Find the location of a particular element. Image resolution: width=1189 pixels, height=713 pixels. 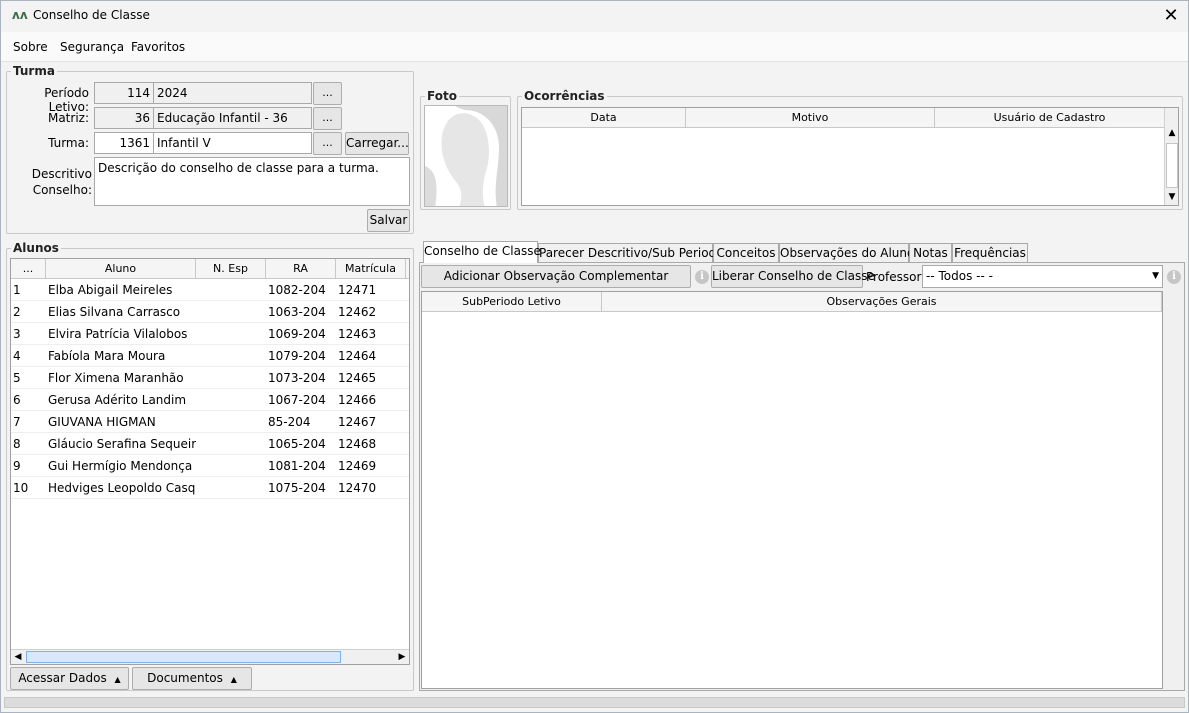

chevron-down-icon: ▼ is located at coordinates (1155, 276).